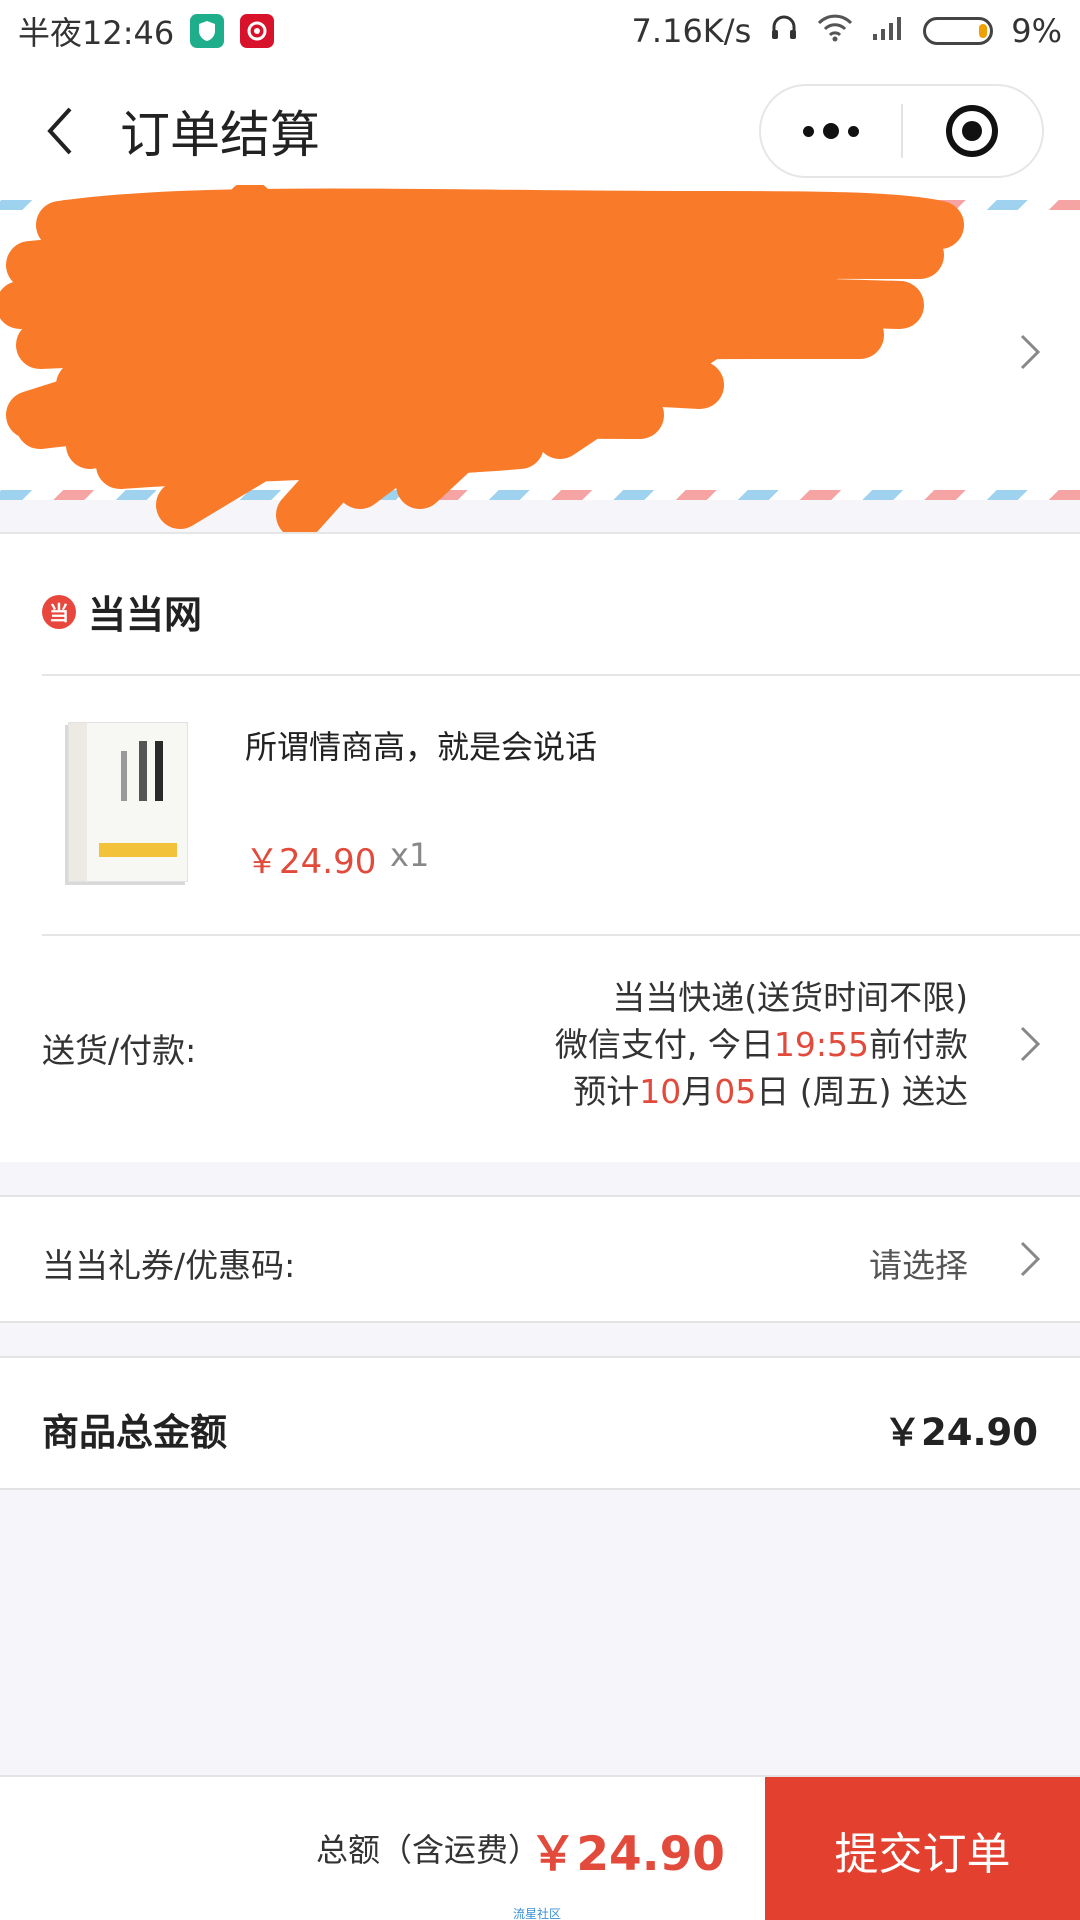  I want to click on goods-total-label: 商品总金额, so click(134, 1432).